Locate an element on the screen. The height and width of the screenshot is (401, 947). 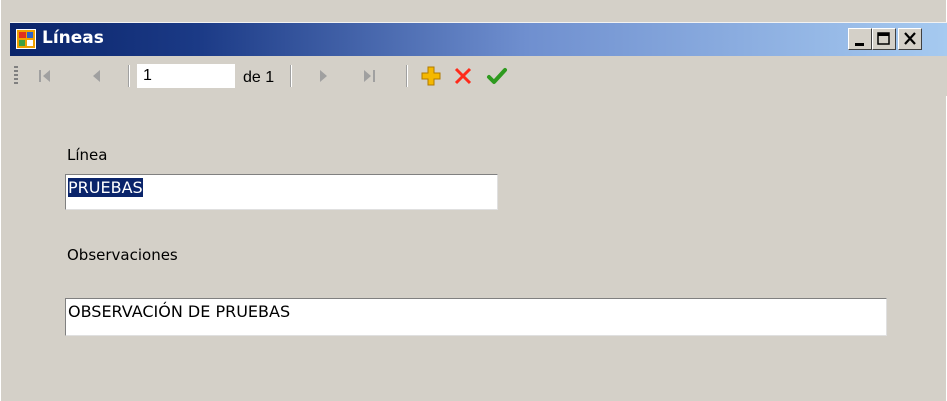
observaciones-label: Observaciones is located at coordinates (122, 255).